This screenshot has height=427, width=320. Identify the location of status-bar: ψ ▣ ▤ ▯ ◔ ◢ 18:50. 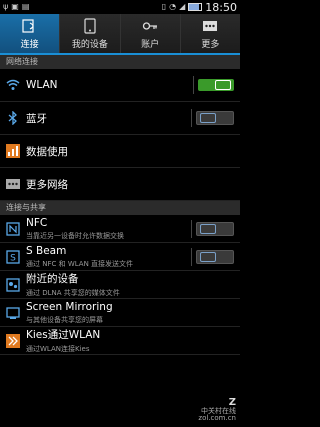
(120, 7).